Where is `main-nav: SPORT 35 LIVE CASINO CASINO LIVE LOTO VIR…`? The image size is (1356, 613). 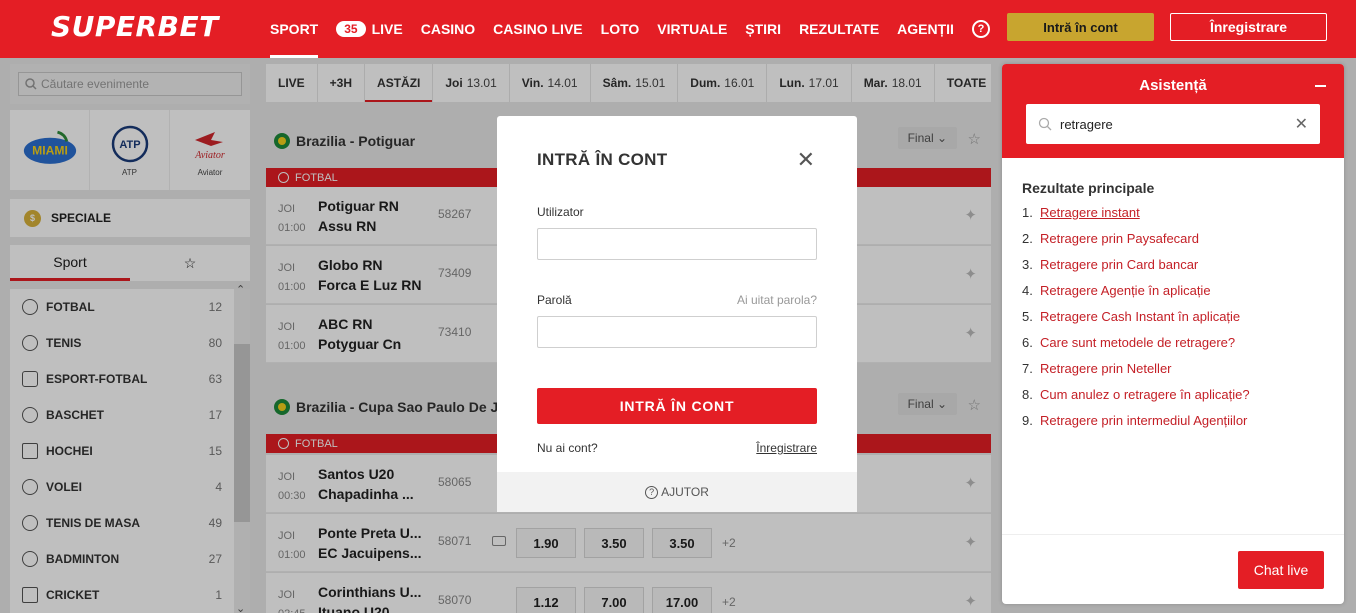
main-nav: SPORT 35 LIVE CASINO CASINO LIVE LOTO VIR… is located at coordinates (639, 29).